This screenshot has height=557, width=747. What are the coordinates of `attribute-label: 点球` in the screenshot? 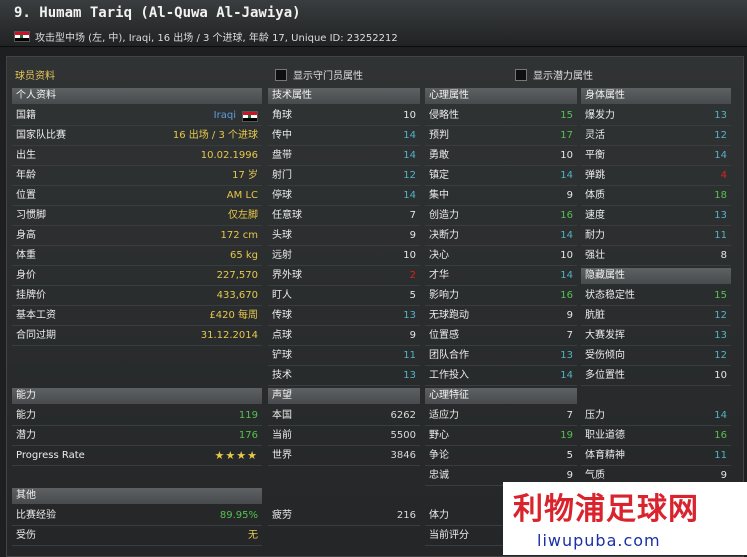 It's located at (282, 335).